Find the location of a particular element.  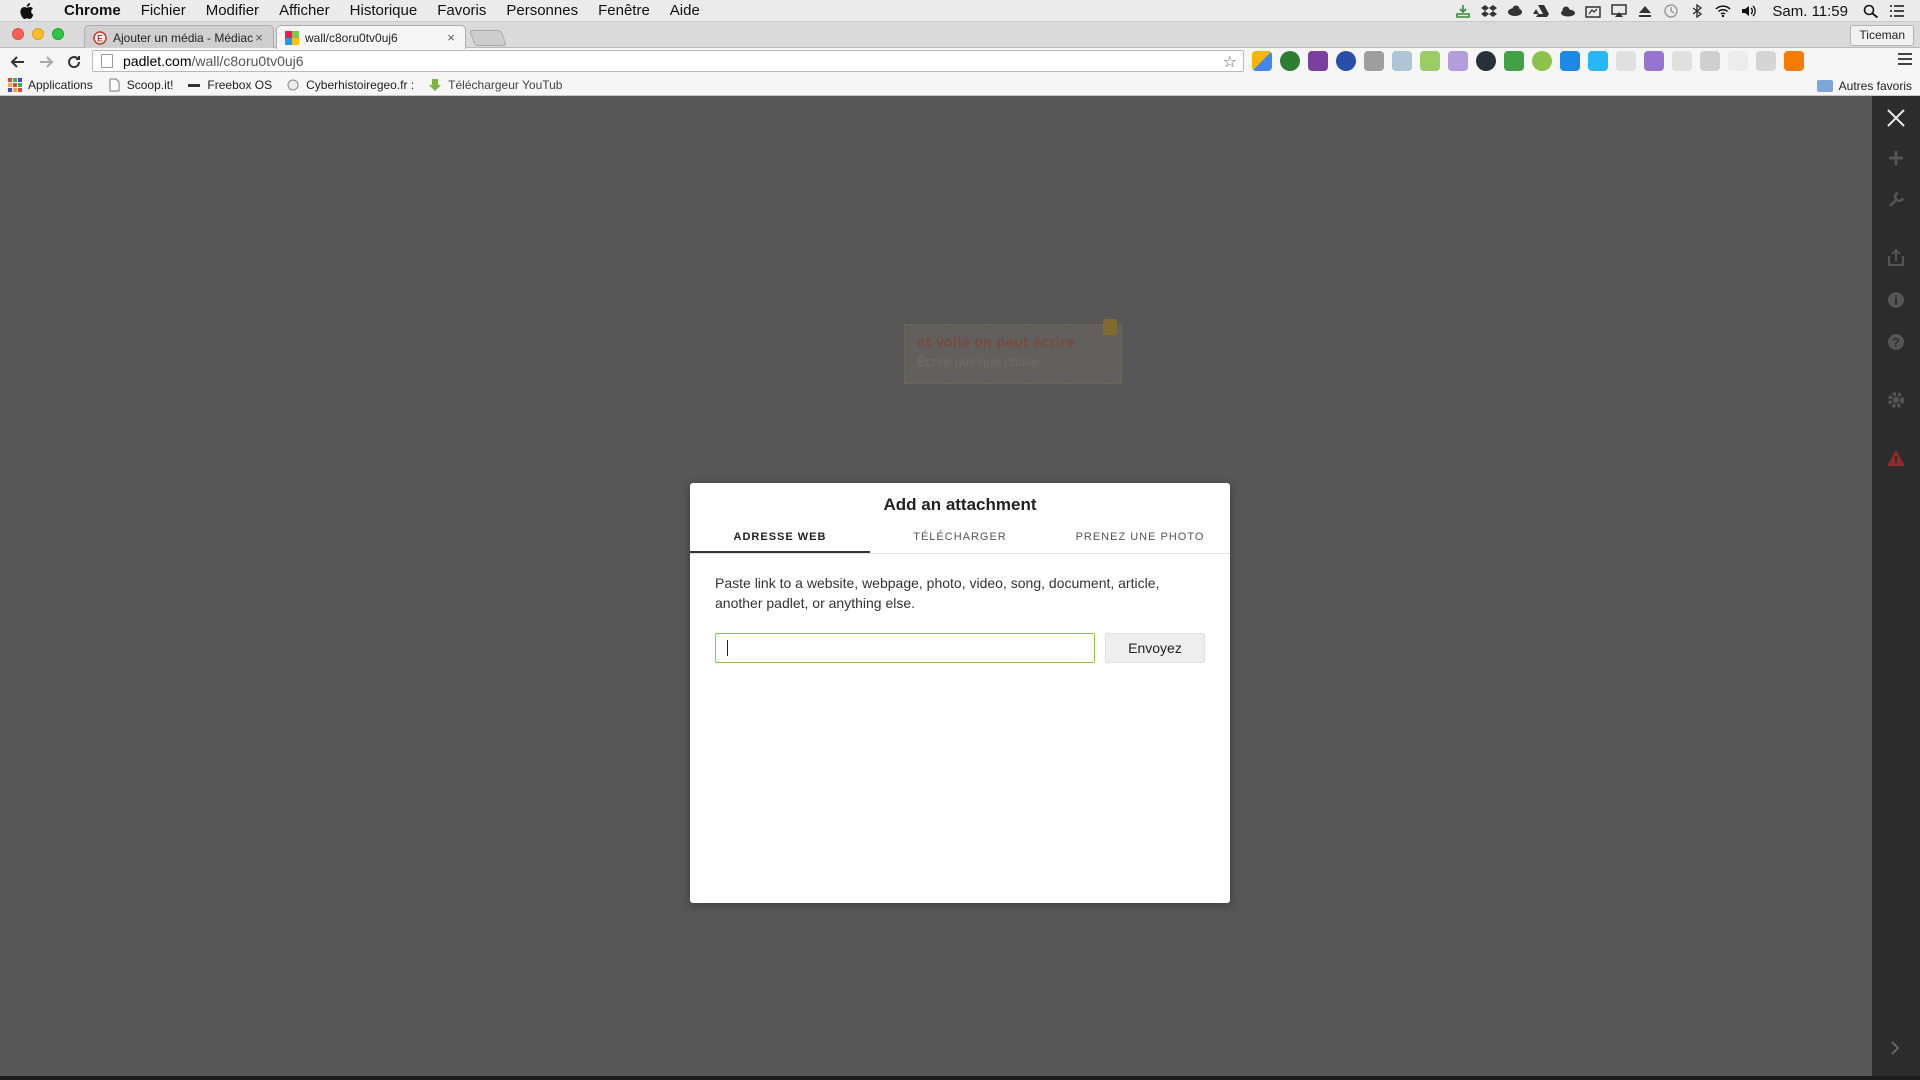

screen-capture-icon is located at coordinates (1593, 11).